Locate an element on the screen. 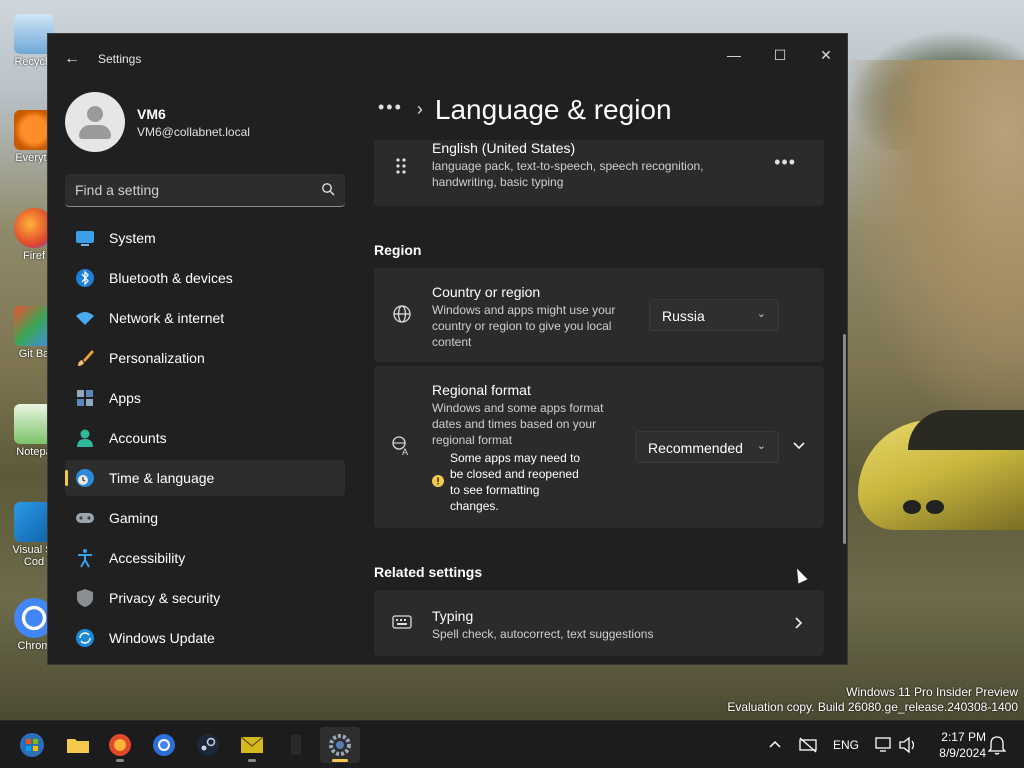  windows-logo-icon is located at coordinates (32, 745).